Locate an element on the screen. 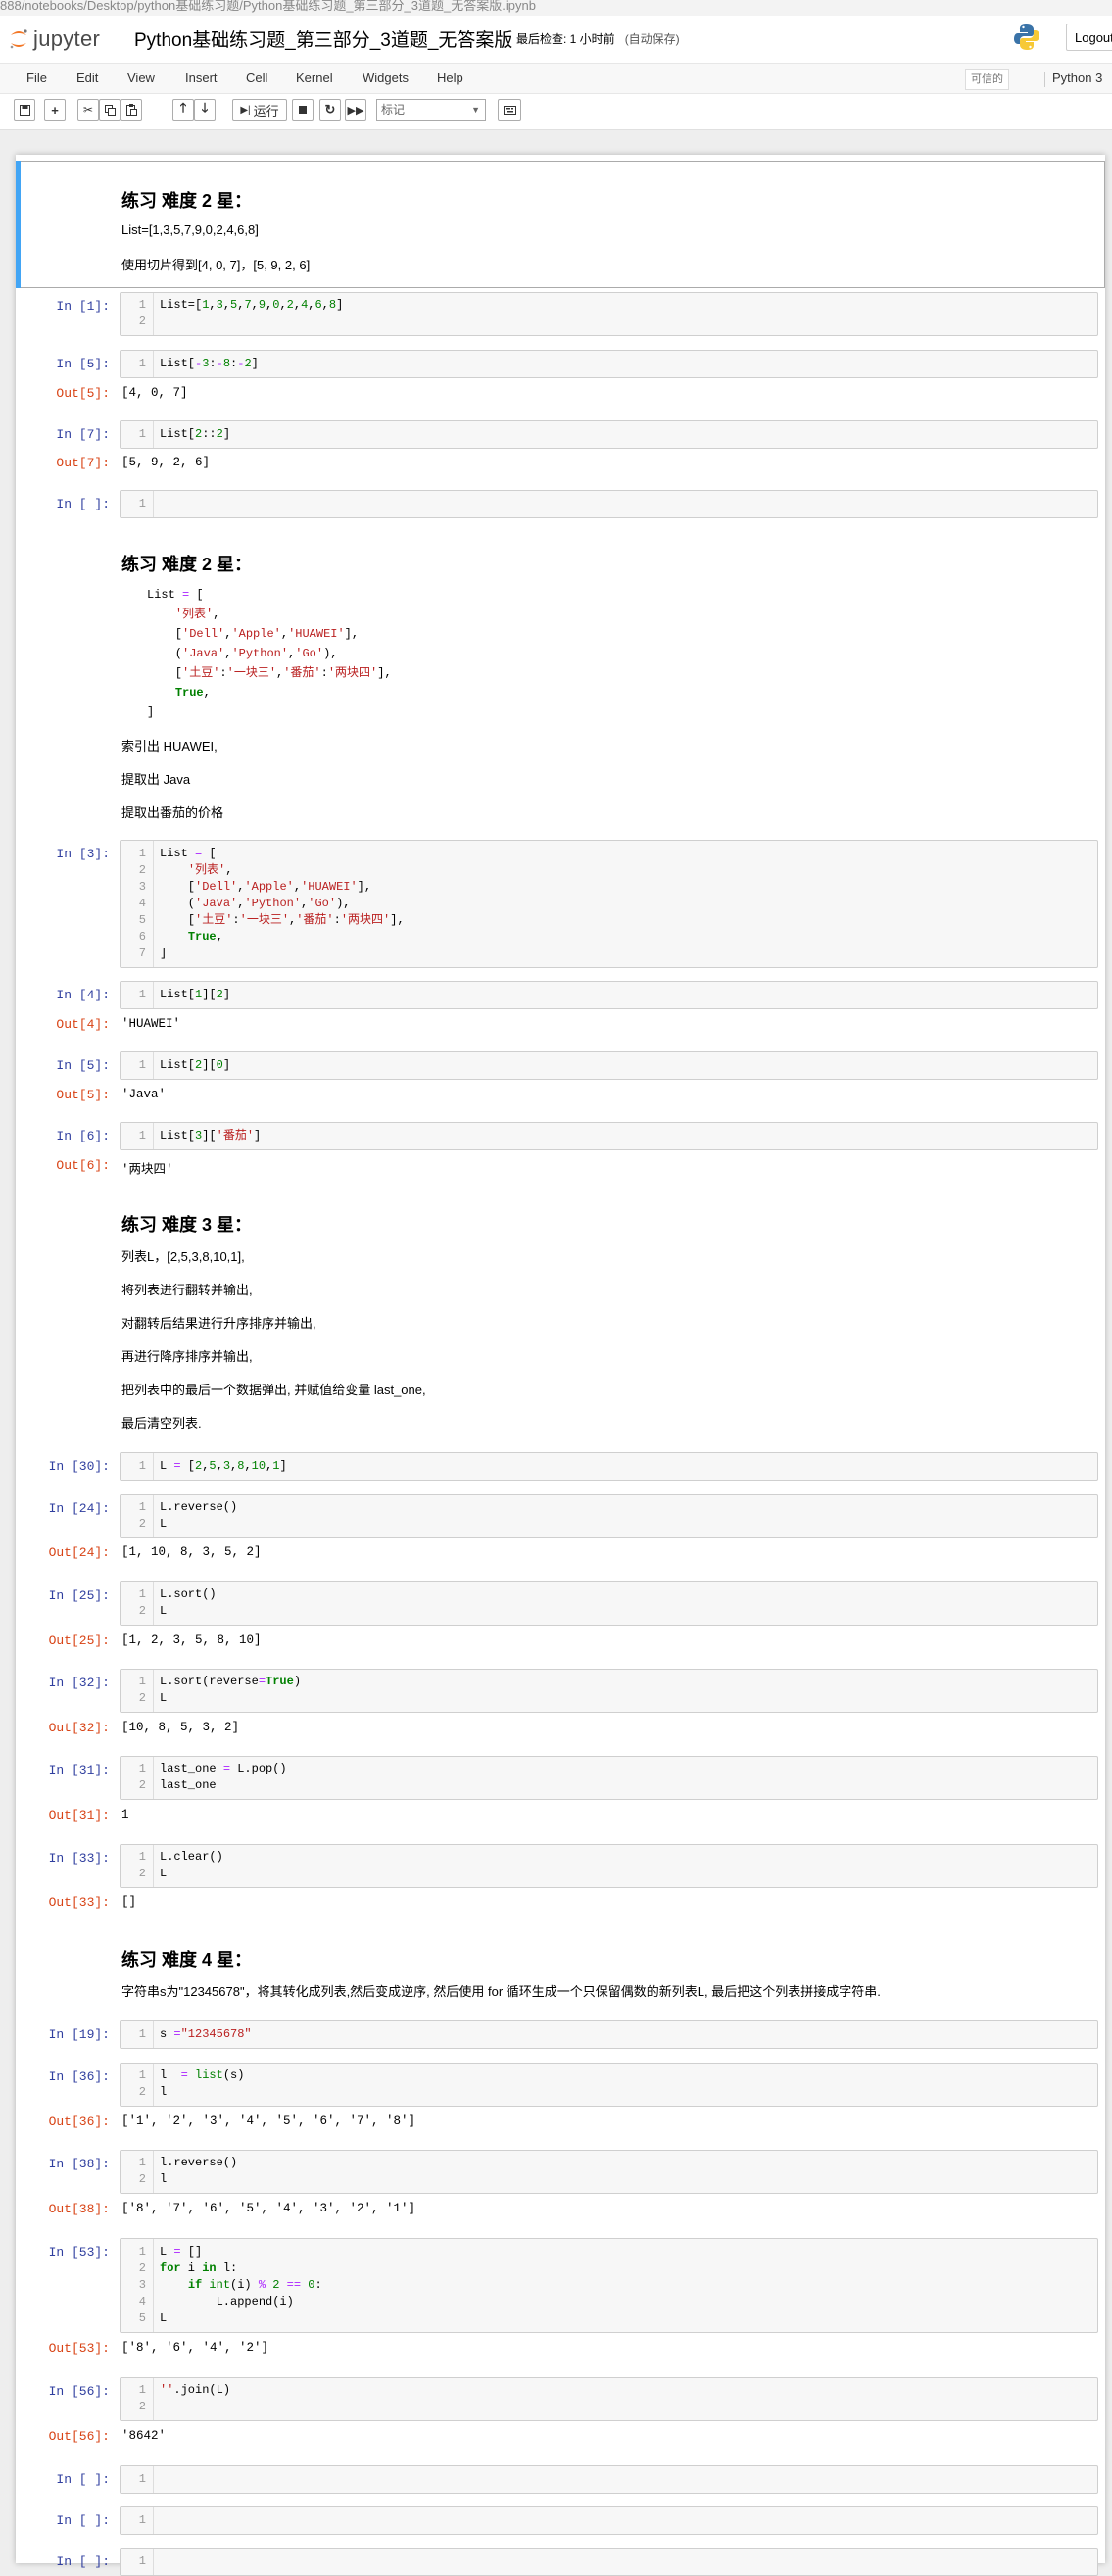 The height and width of the screenshot is (2576, 1112). logout-button: Logout is located at coordinates (1089, 37).